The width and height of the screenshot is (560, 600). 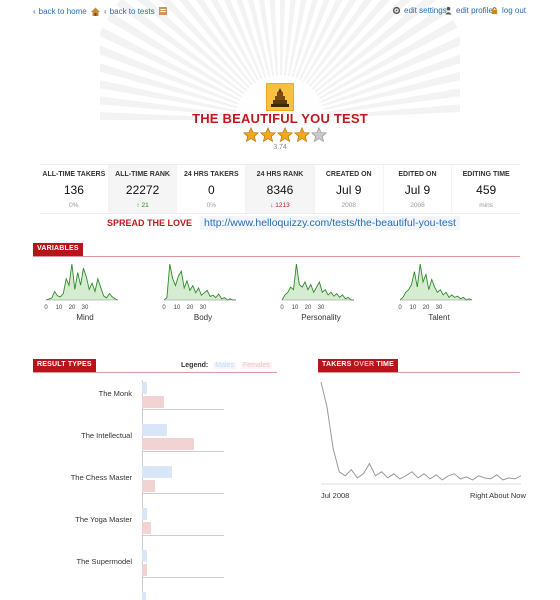 I want to click on takers-over-time-chart, so click(x=421, y=433).